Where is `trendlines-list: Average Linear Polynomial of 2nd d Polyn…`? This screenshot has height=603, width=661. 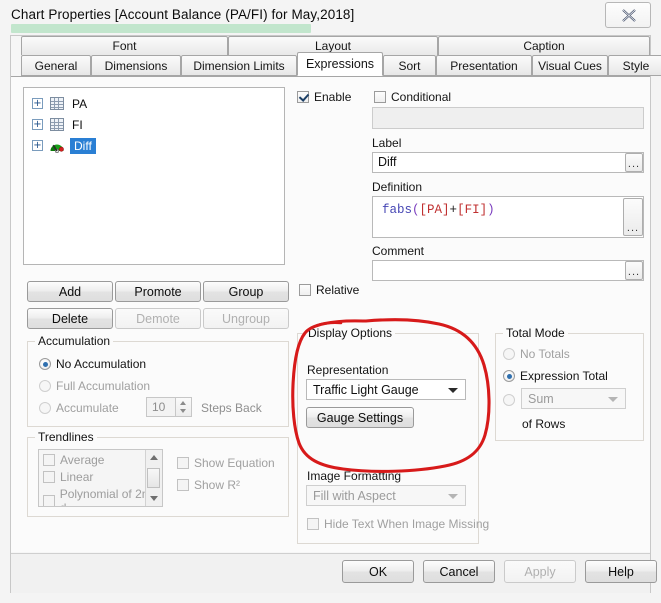
trendlines-list: Average Linear Polynomial of 2nd d Polyn… is located at coordinates (100, 478).